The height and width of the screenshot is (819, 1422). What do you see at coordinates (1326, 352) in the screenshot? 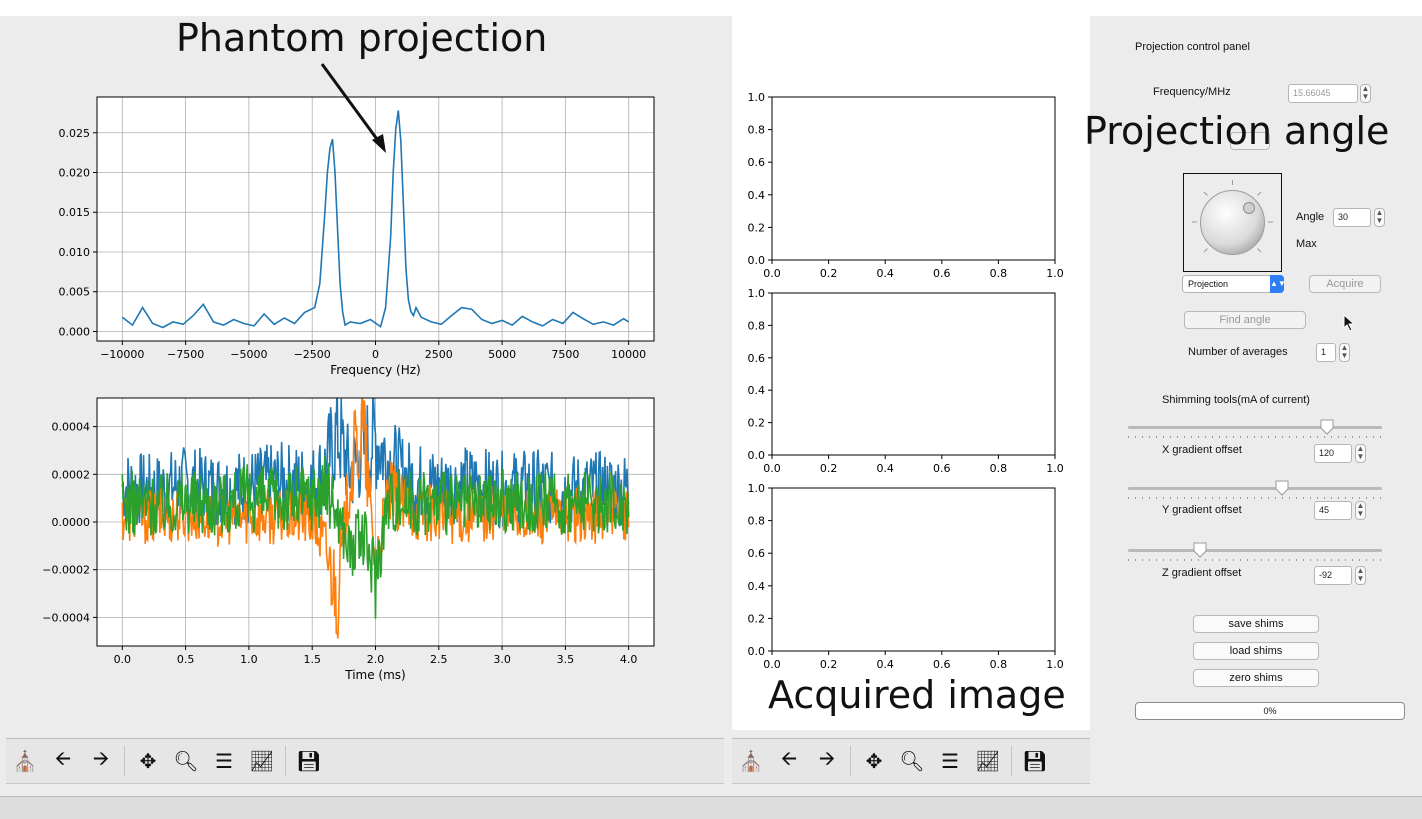
I see `averages-input: 1` at bounding box center [1326, 352].